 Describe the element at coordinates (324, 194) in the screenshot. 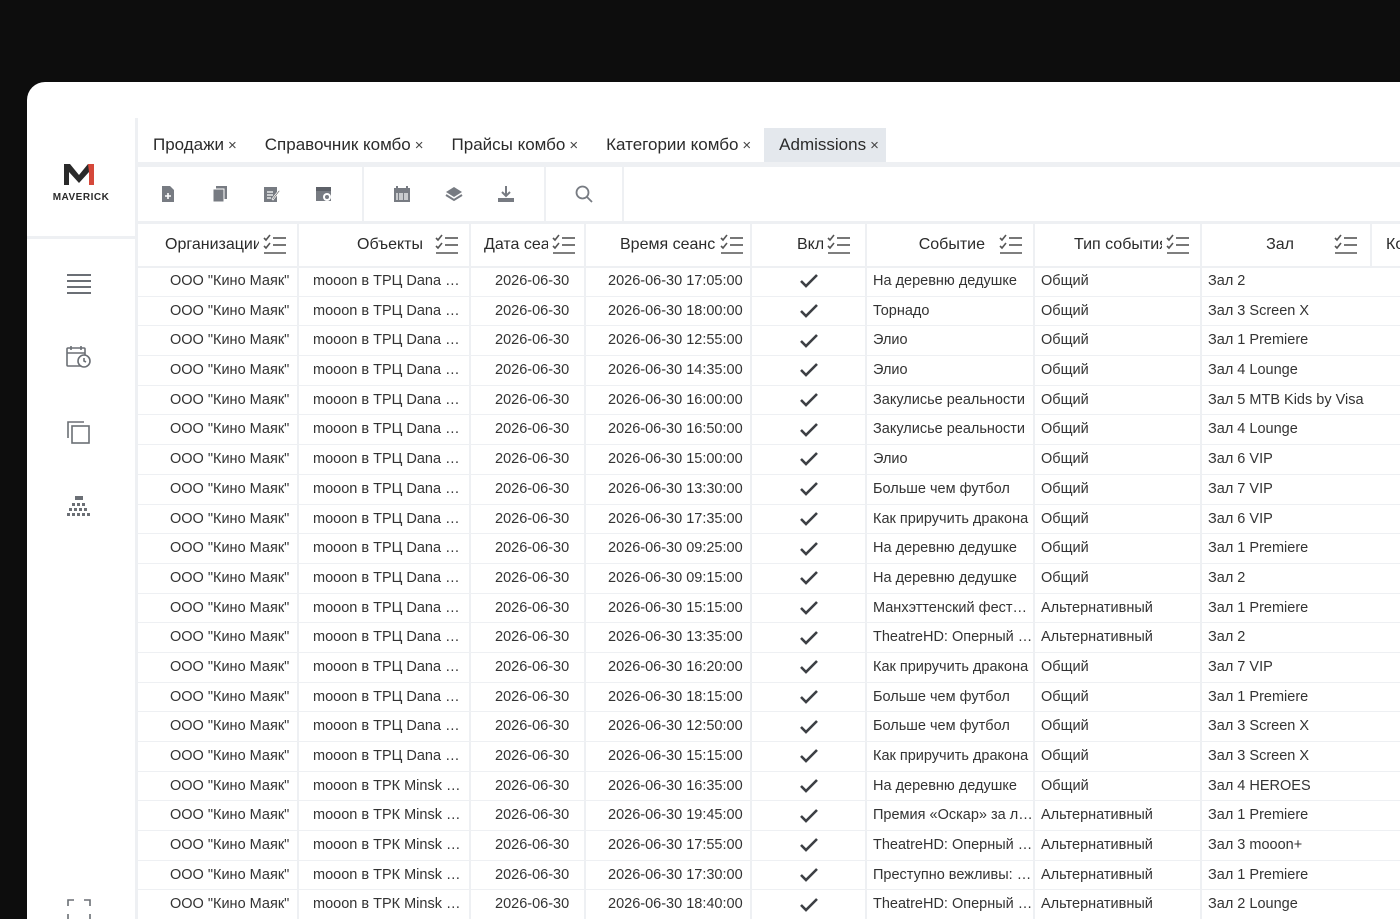

I see `calendar-settings-icon` at that location.